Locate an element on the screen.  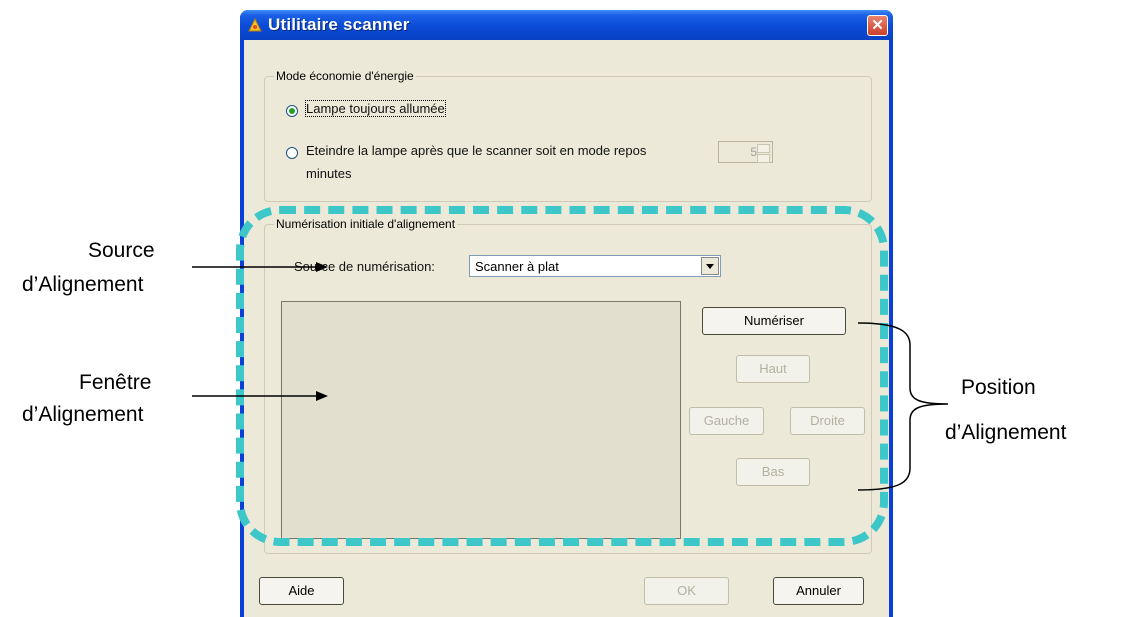
window-arrow-head-icon is located at coordinates (322, 396).